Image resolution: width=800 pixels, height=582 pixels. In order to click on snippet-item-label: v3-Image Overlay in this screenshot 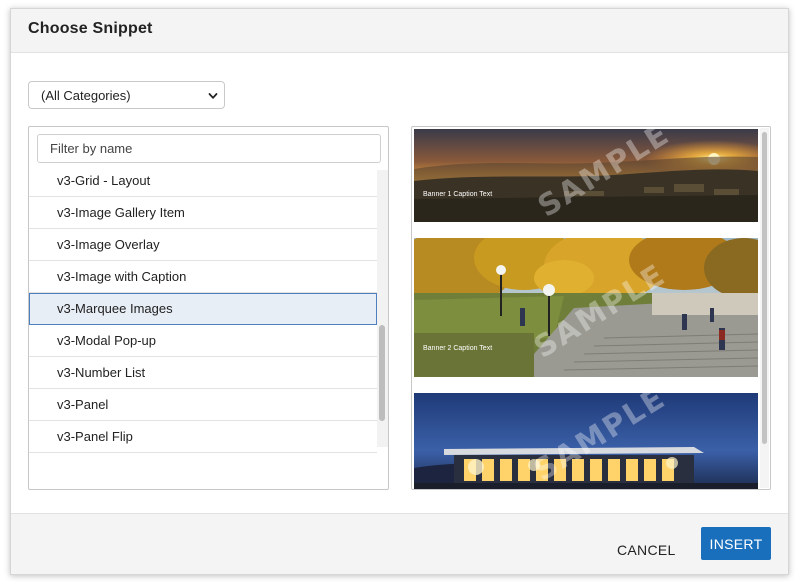, I will do `click(108, 244)`.